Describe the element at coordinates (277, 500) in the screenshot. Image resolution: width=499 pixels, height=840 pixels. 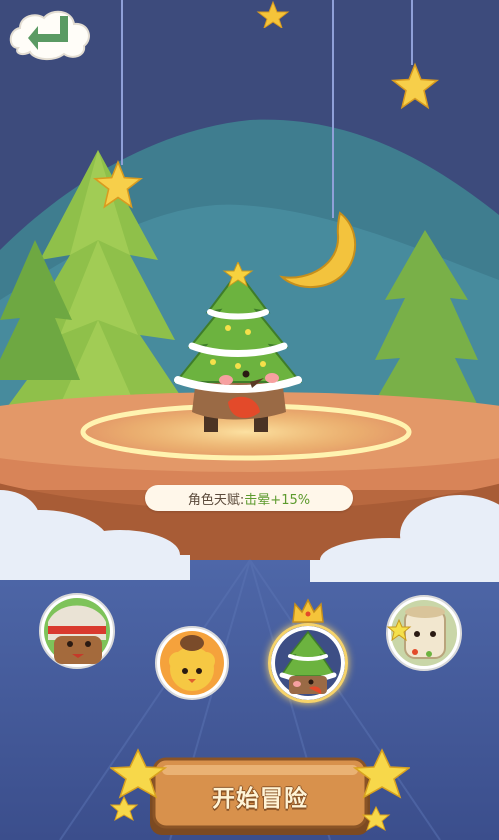
I see `talent-value: 击晕+15%` at that location.